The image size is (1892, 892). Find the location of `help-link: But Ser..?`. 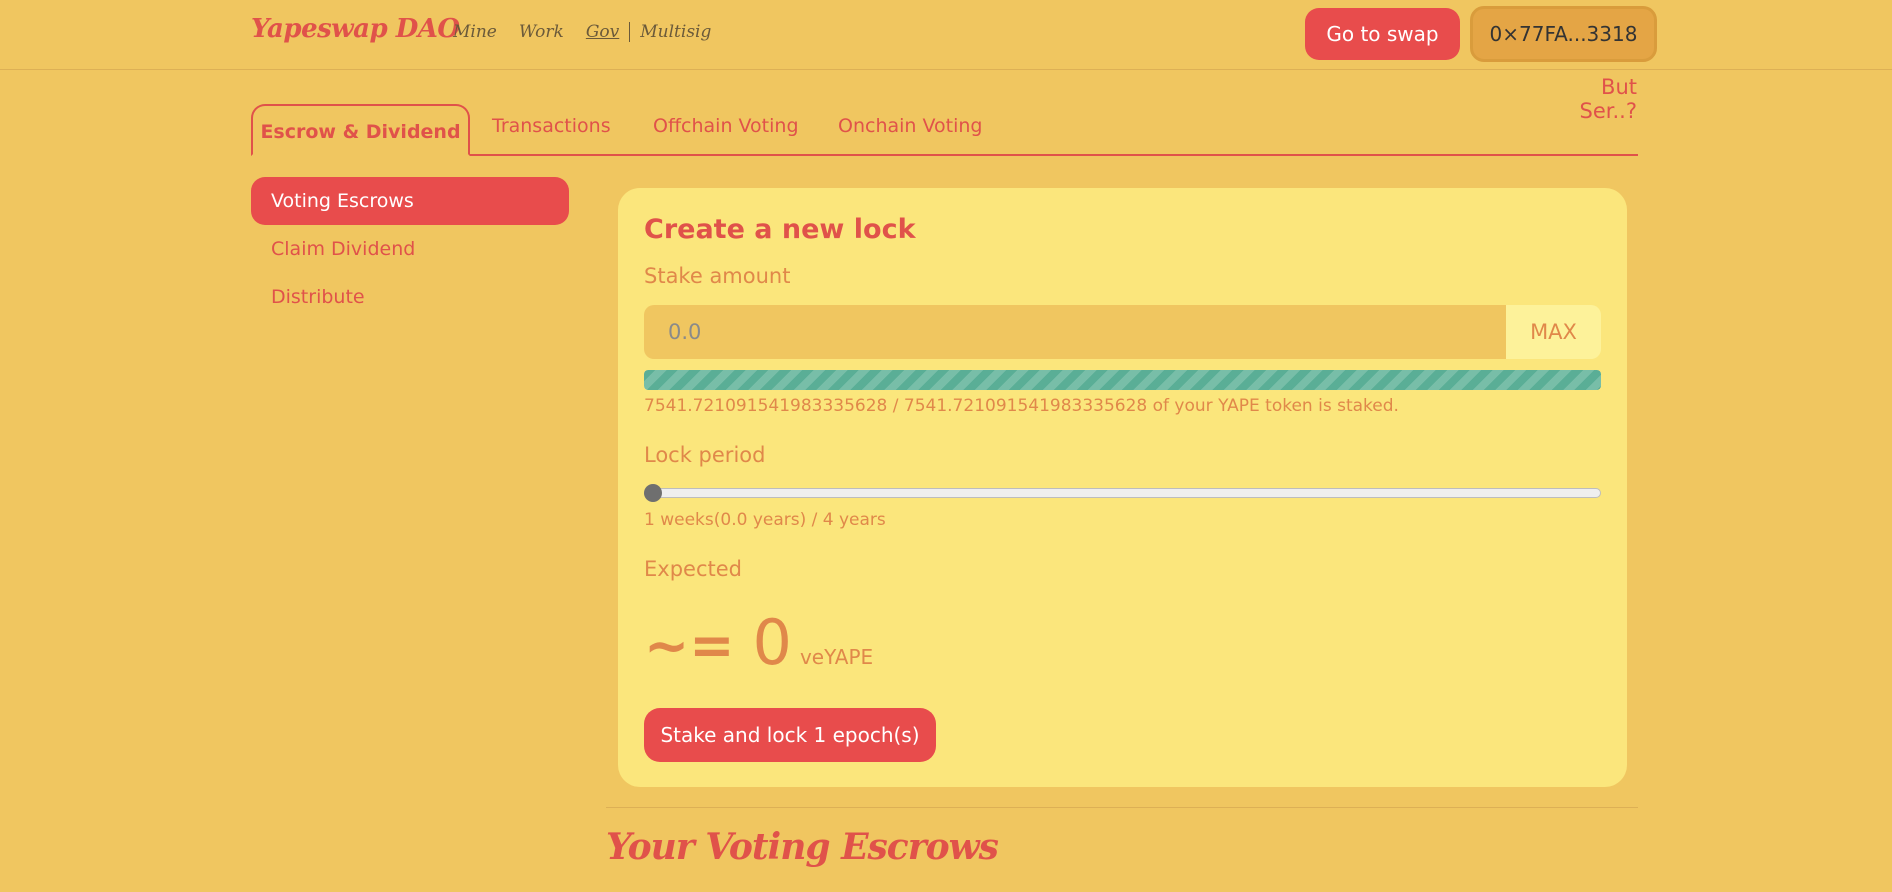

help-link: But Ser..? is located at coordinates (1588, 99).